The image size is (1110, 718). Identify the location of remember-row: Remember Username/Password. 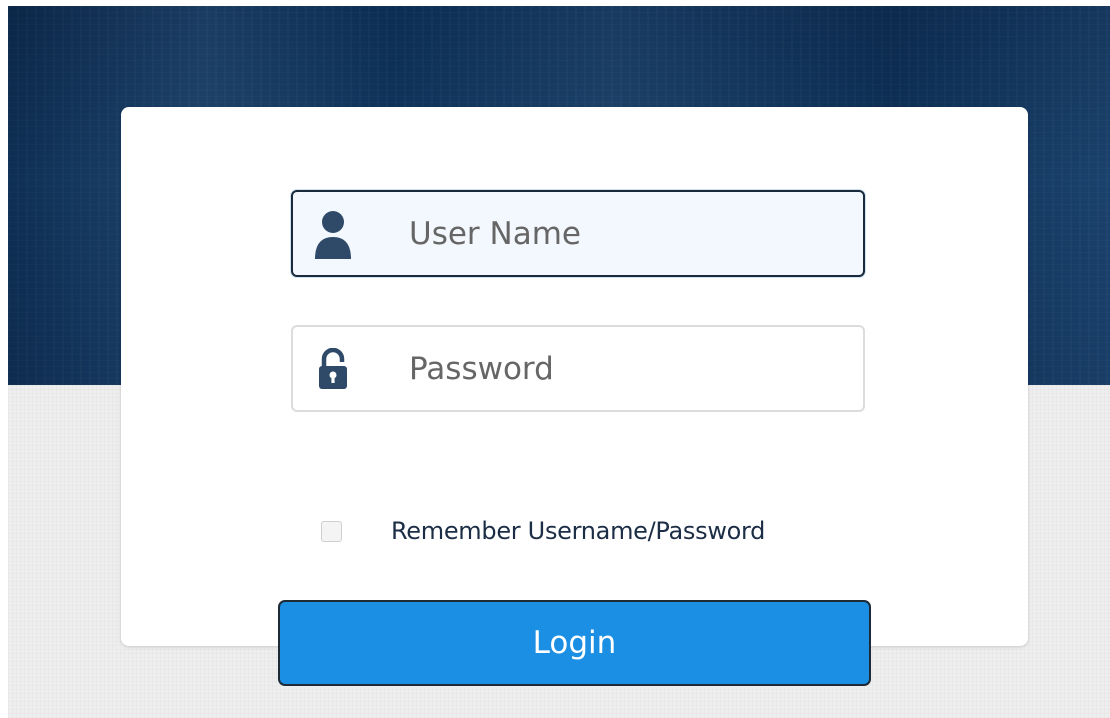
(543, 531).